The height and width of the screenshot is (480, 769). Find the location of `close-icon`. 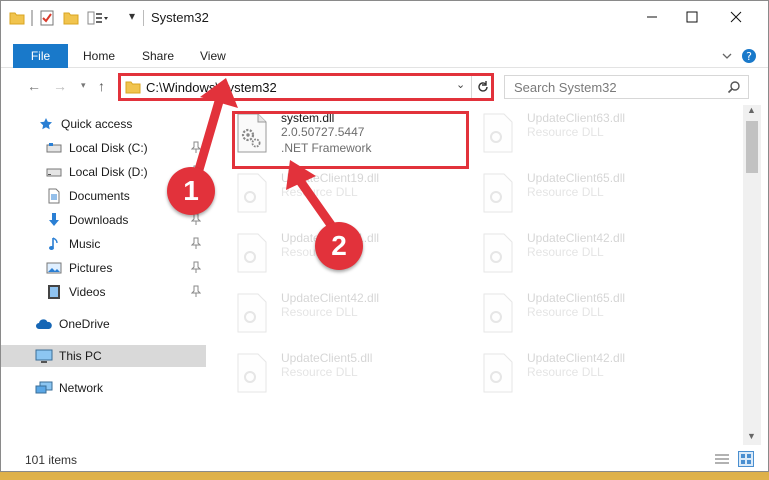

close-icon is located at coordinates (736, 17).